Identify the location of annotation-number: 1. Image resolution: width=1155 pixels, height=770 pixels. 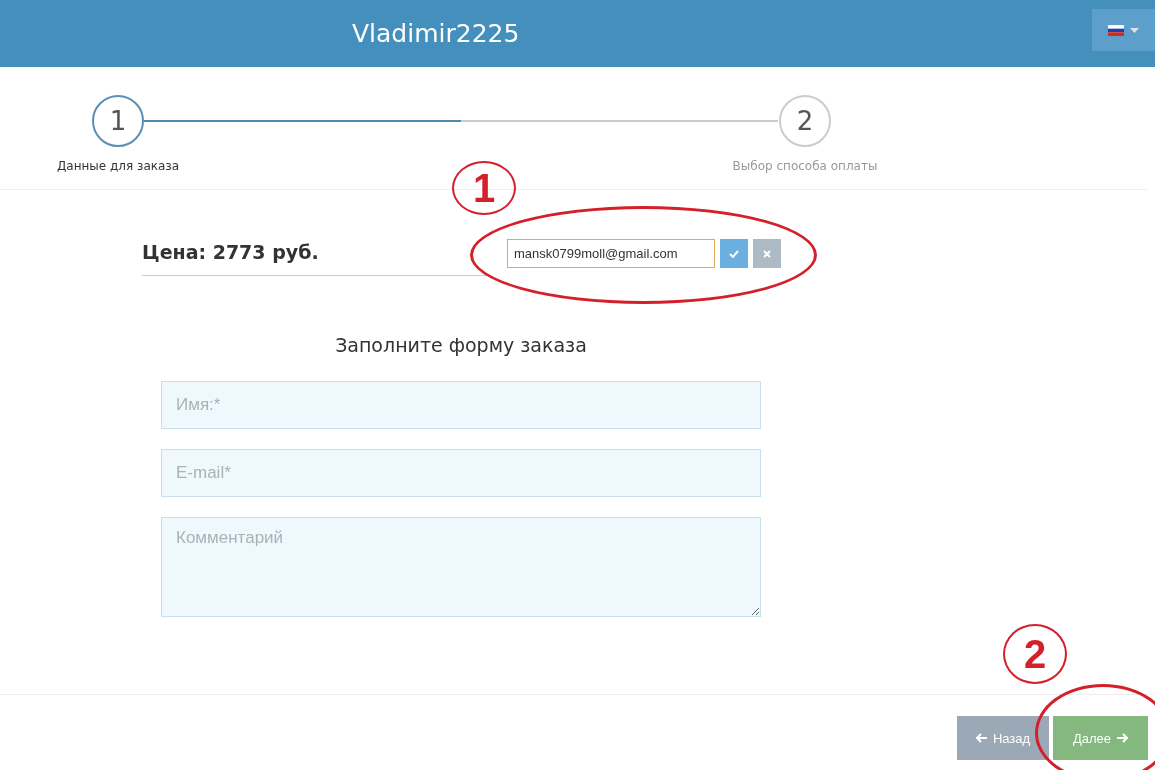
(484, 188).